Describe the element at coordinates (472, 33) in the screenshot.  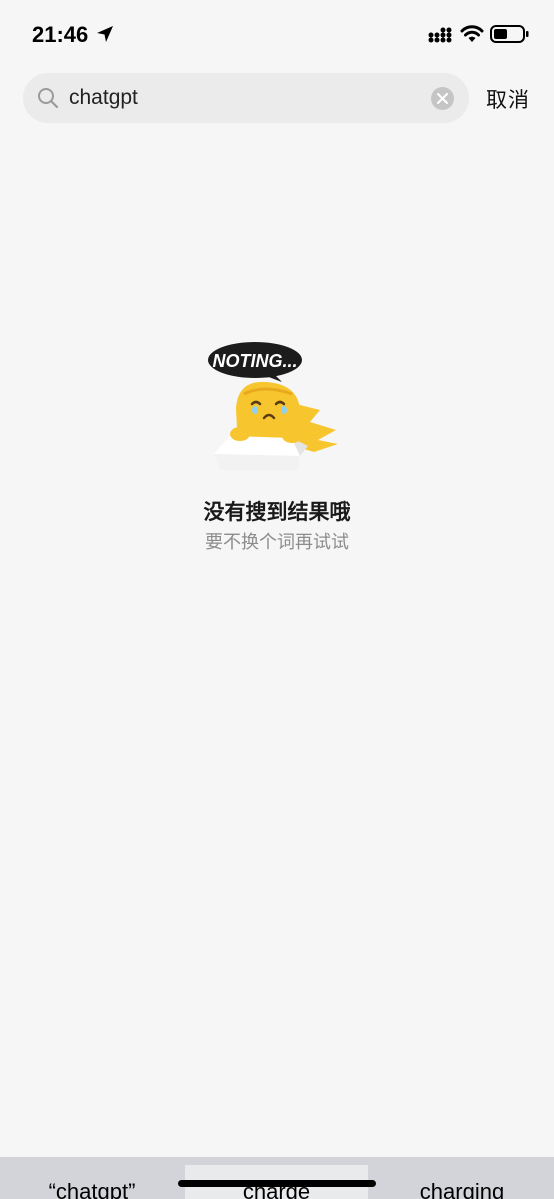
I see `wifi-icon` at that location.